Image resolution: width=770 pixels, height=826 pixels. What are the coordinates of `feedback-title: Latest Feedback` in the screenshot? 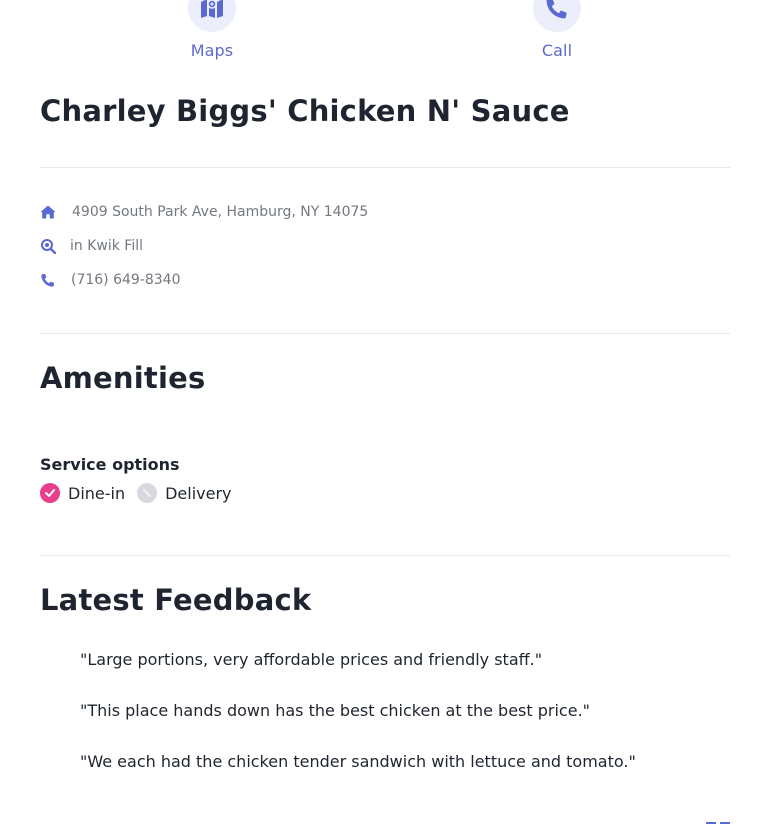 It's located at (176, 600).